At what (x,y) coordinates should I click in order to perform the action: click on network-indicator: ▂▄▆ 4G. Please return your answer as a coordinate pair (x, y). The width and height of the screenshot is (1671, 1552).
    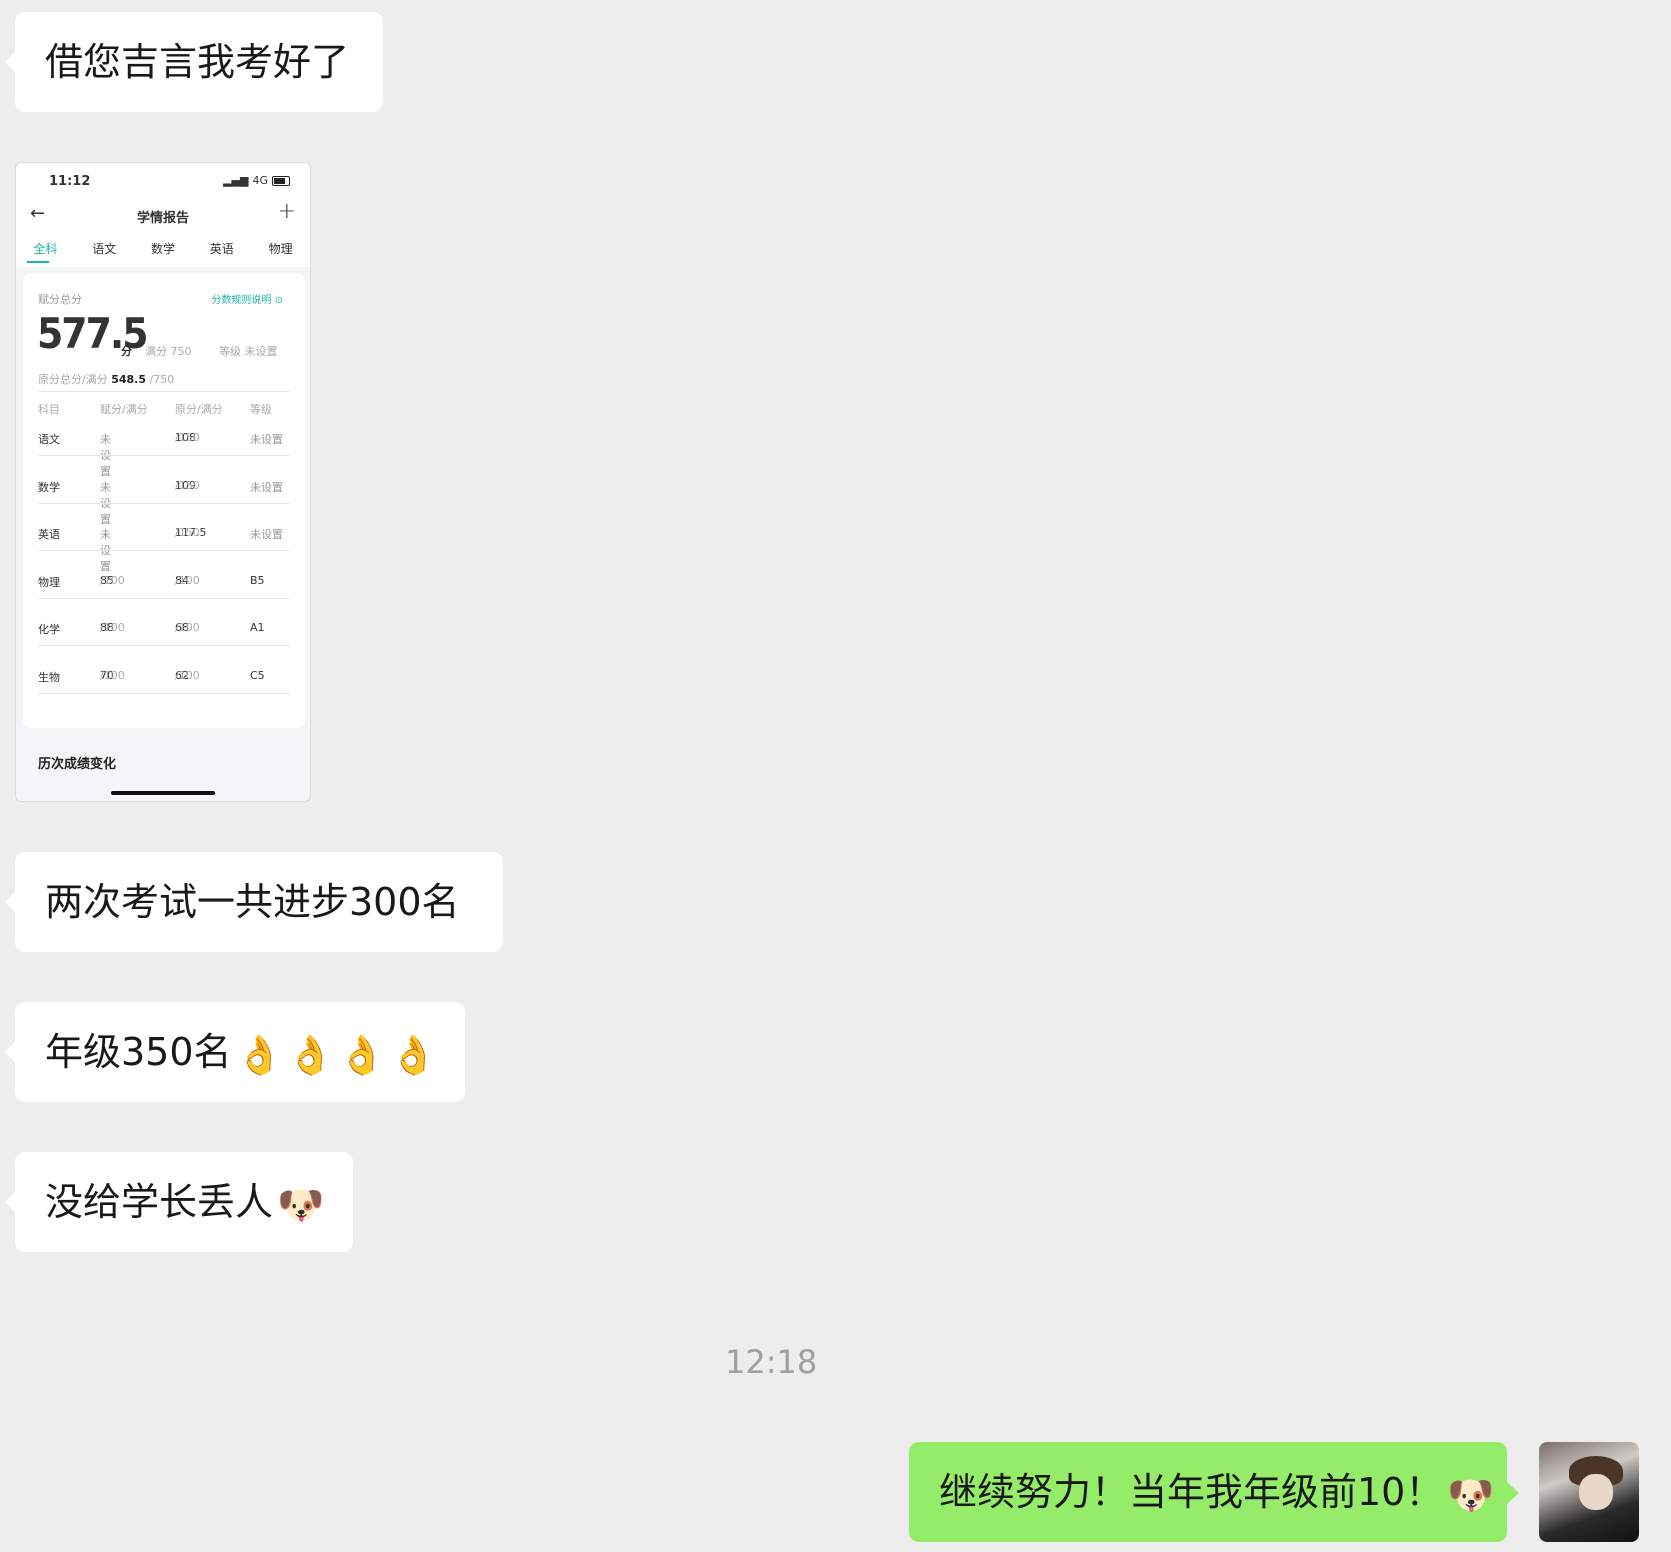
    Looking at the image, I should click on (256, 180).